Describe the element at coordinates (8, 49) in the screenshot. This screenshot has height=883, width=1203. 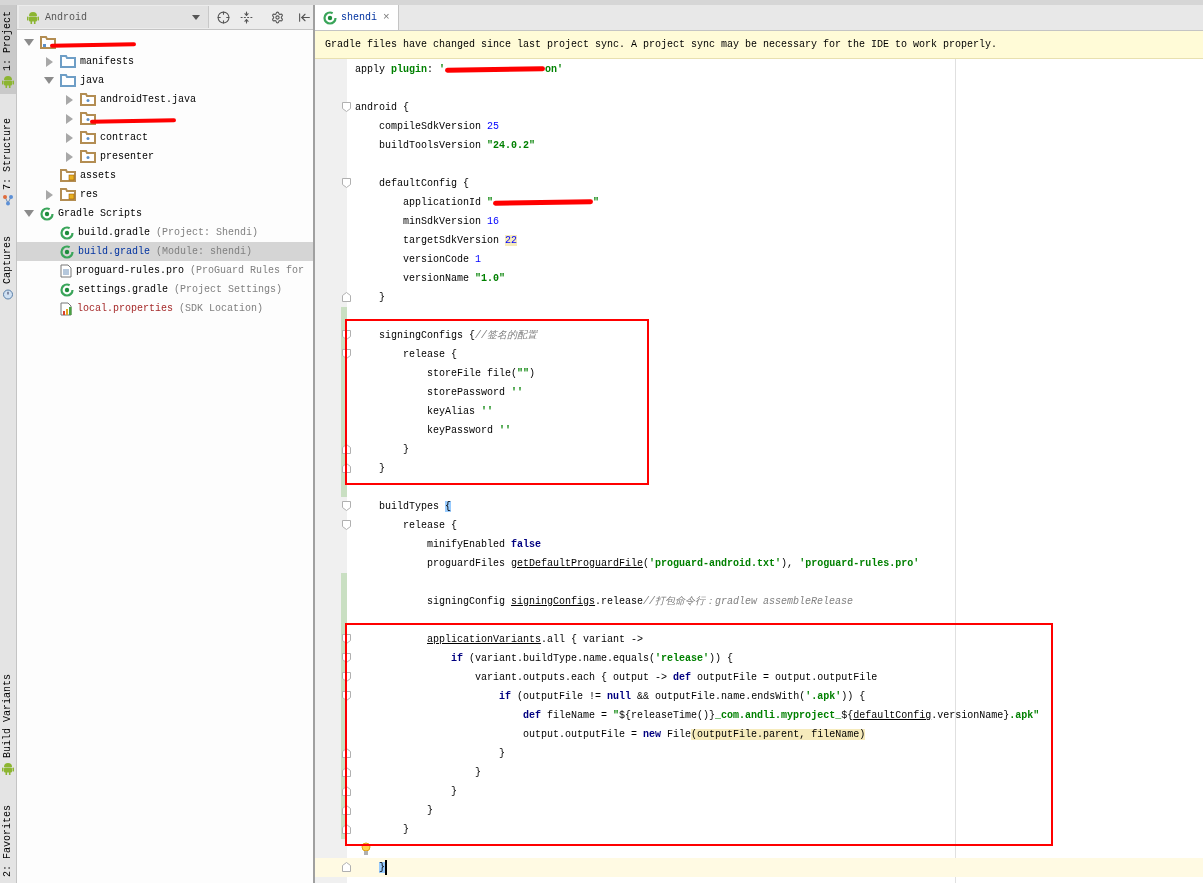
I see `tool-window-button: 1: Project` at that location.